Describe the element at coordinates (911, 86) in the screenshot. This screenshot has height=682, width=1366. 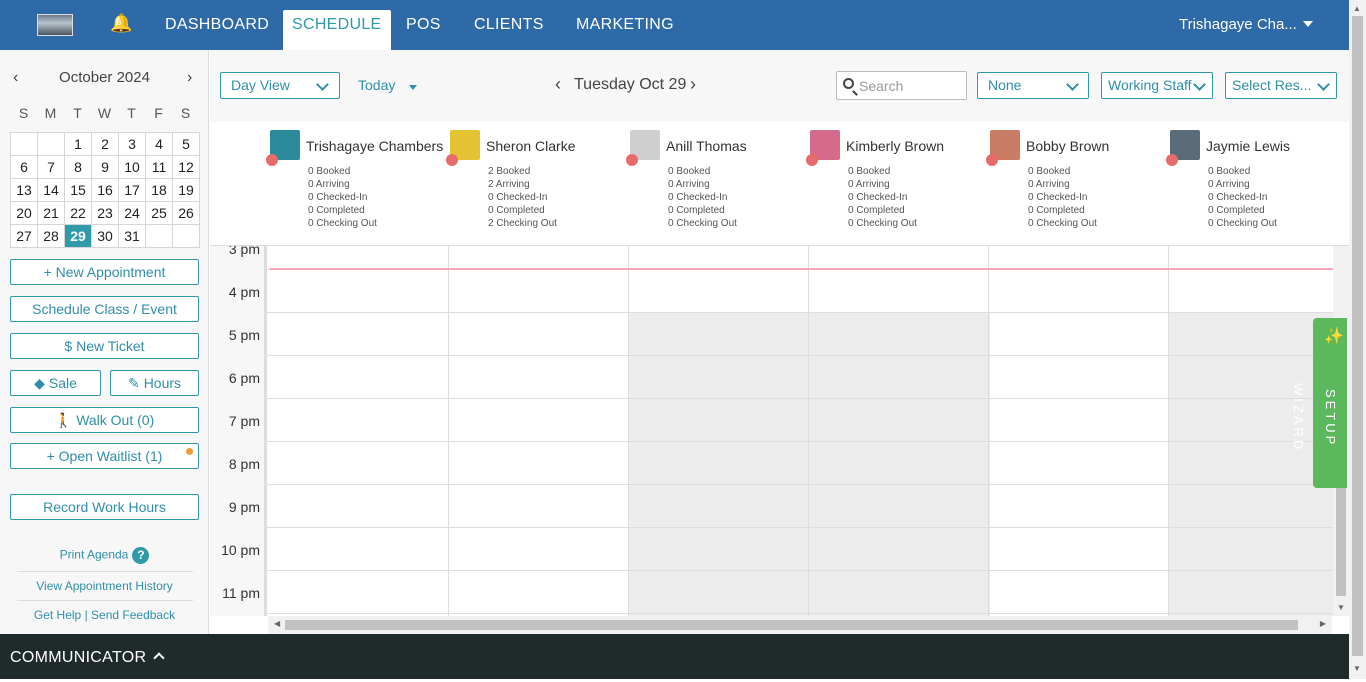
I see `search-input` at that location.